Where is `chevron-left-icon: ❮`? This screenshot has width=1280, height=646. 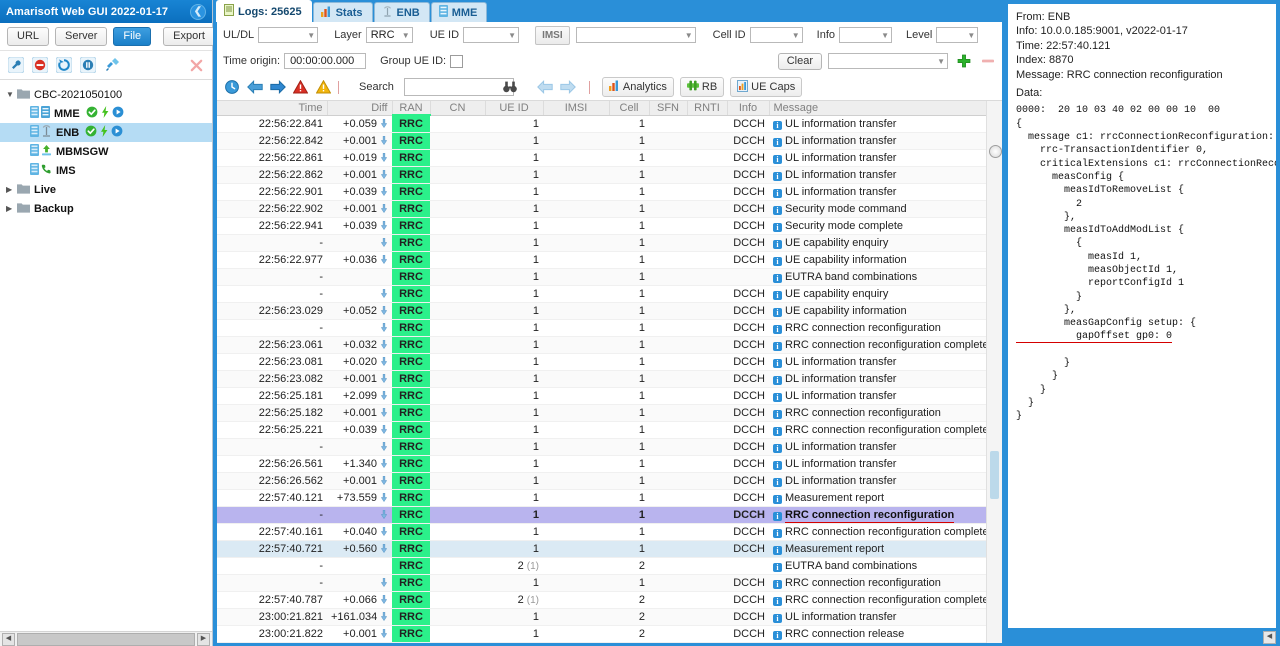 chevron-left-icon: ❮ is located at coordinates (198, 11).